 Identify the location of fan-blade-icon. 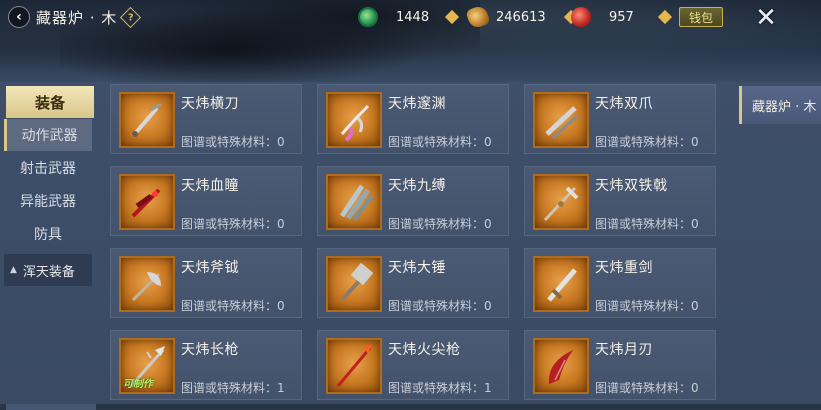
(356, 203).